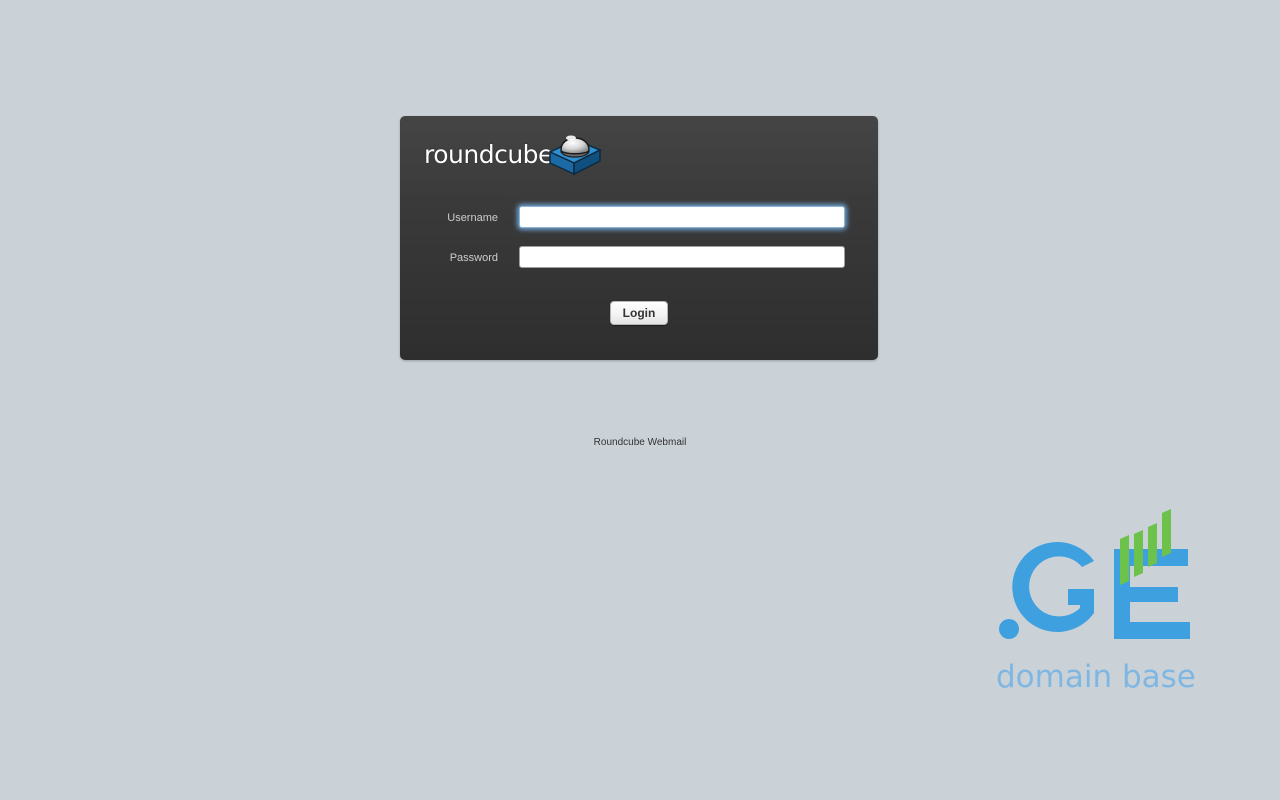 The height and width of the screenshot is (800, 1280). What do you see at coordinates (640, 442) in the screenshot?
I see `footer-text: Roundcube Webmail` at bounding box center [640, 442].